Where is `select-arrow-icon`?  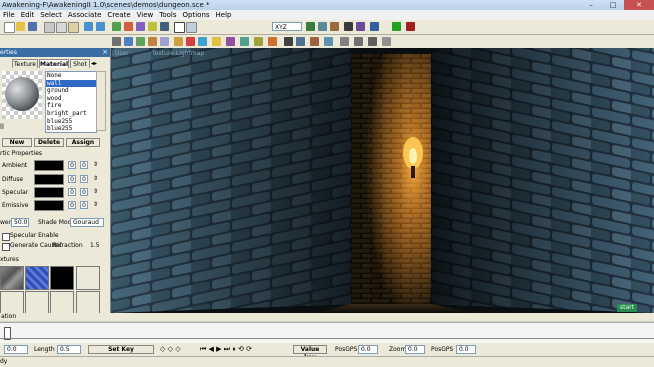
select-arrow-icon is located at coordinates (179, 27).